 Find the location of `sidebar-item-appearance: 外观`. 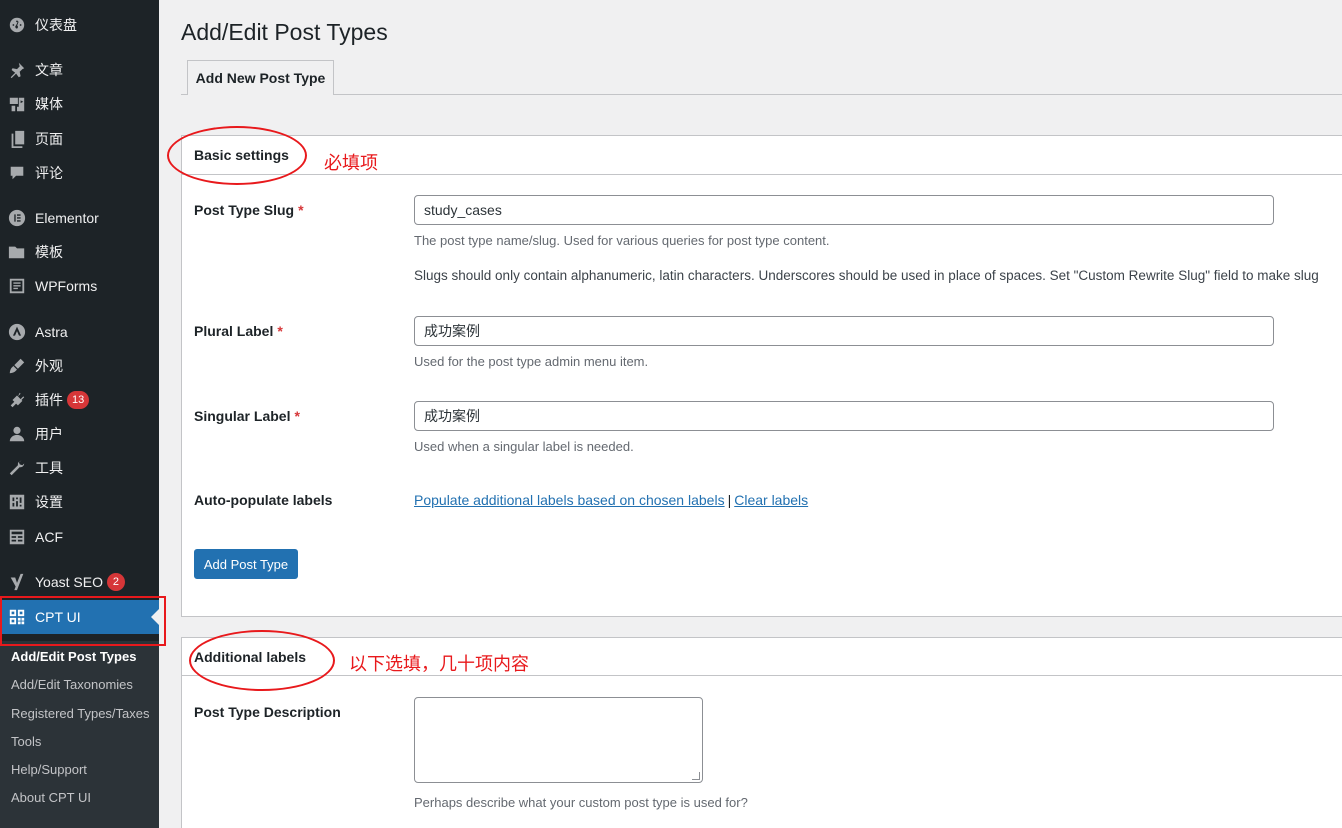

sidebar-item-appearance: 外观 is located at coordinates (79, 366).